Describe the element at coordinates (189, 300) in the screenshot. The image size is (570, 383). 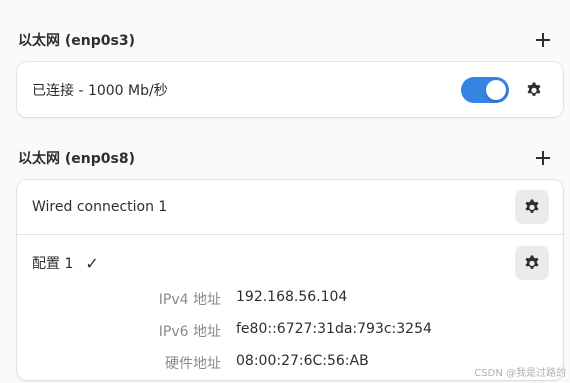
I see `detail-label: IPv4 地址` at that location.